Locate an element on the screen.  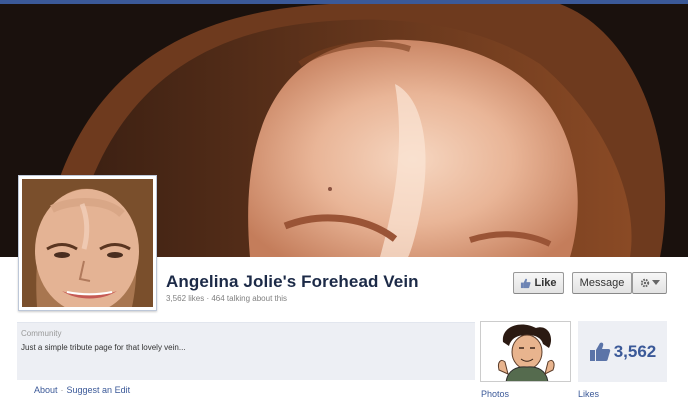
page-category: Community is located at coordinates (41, 333).